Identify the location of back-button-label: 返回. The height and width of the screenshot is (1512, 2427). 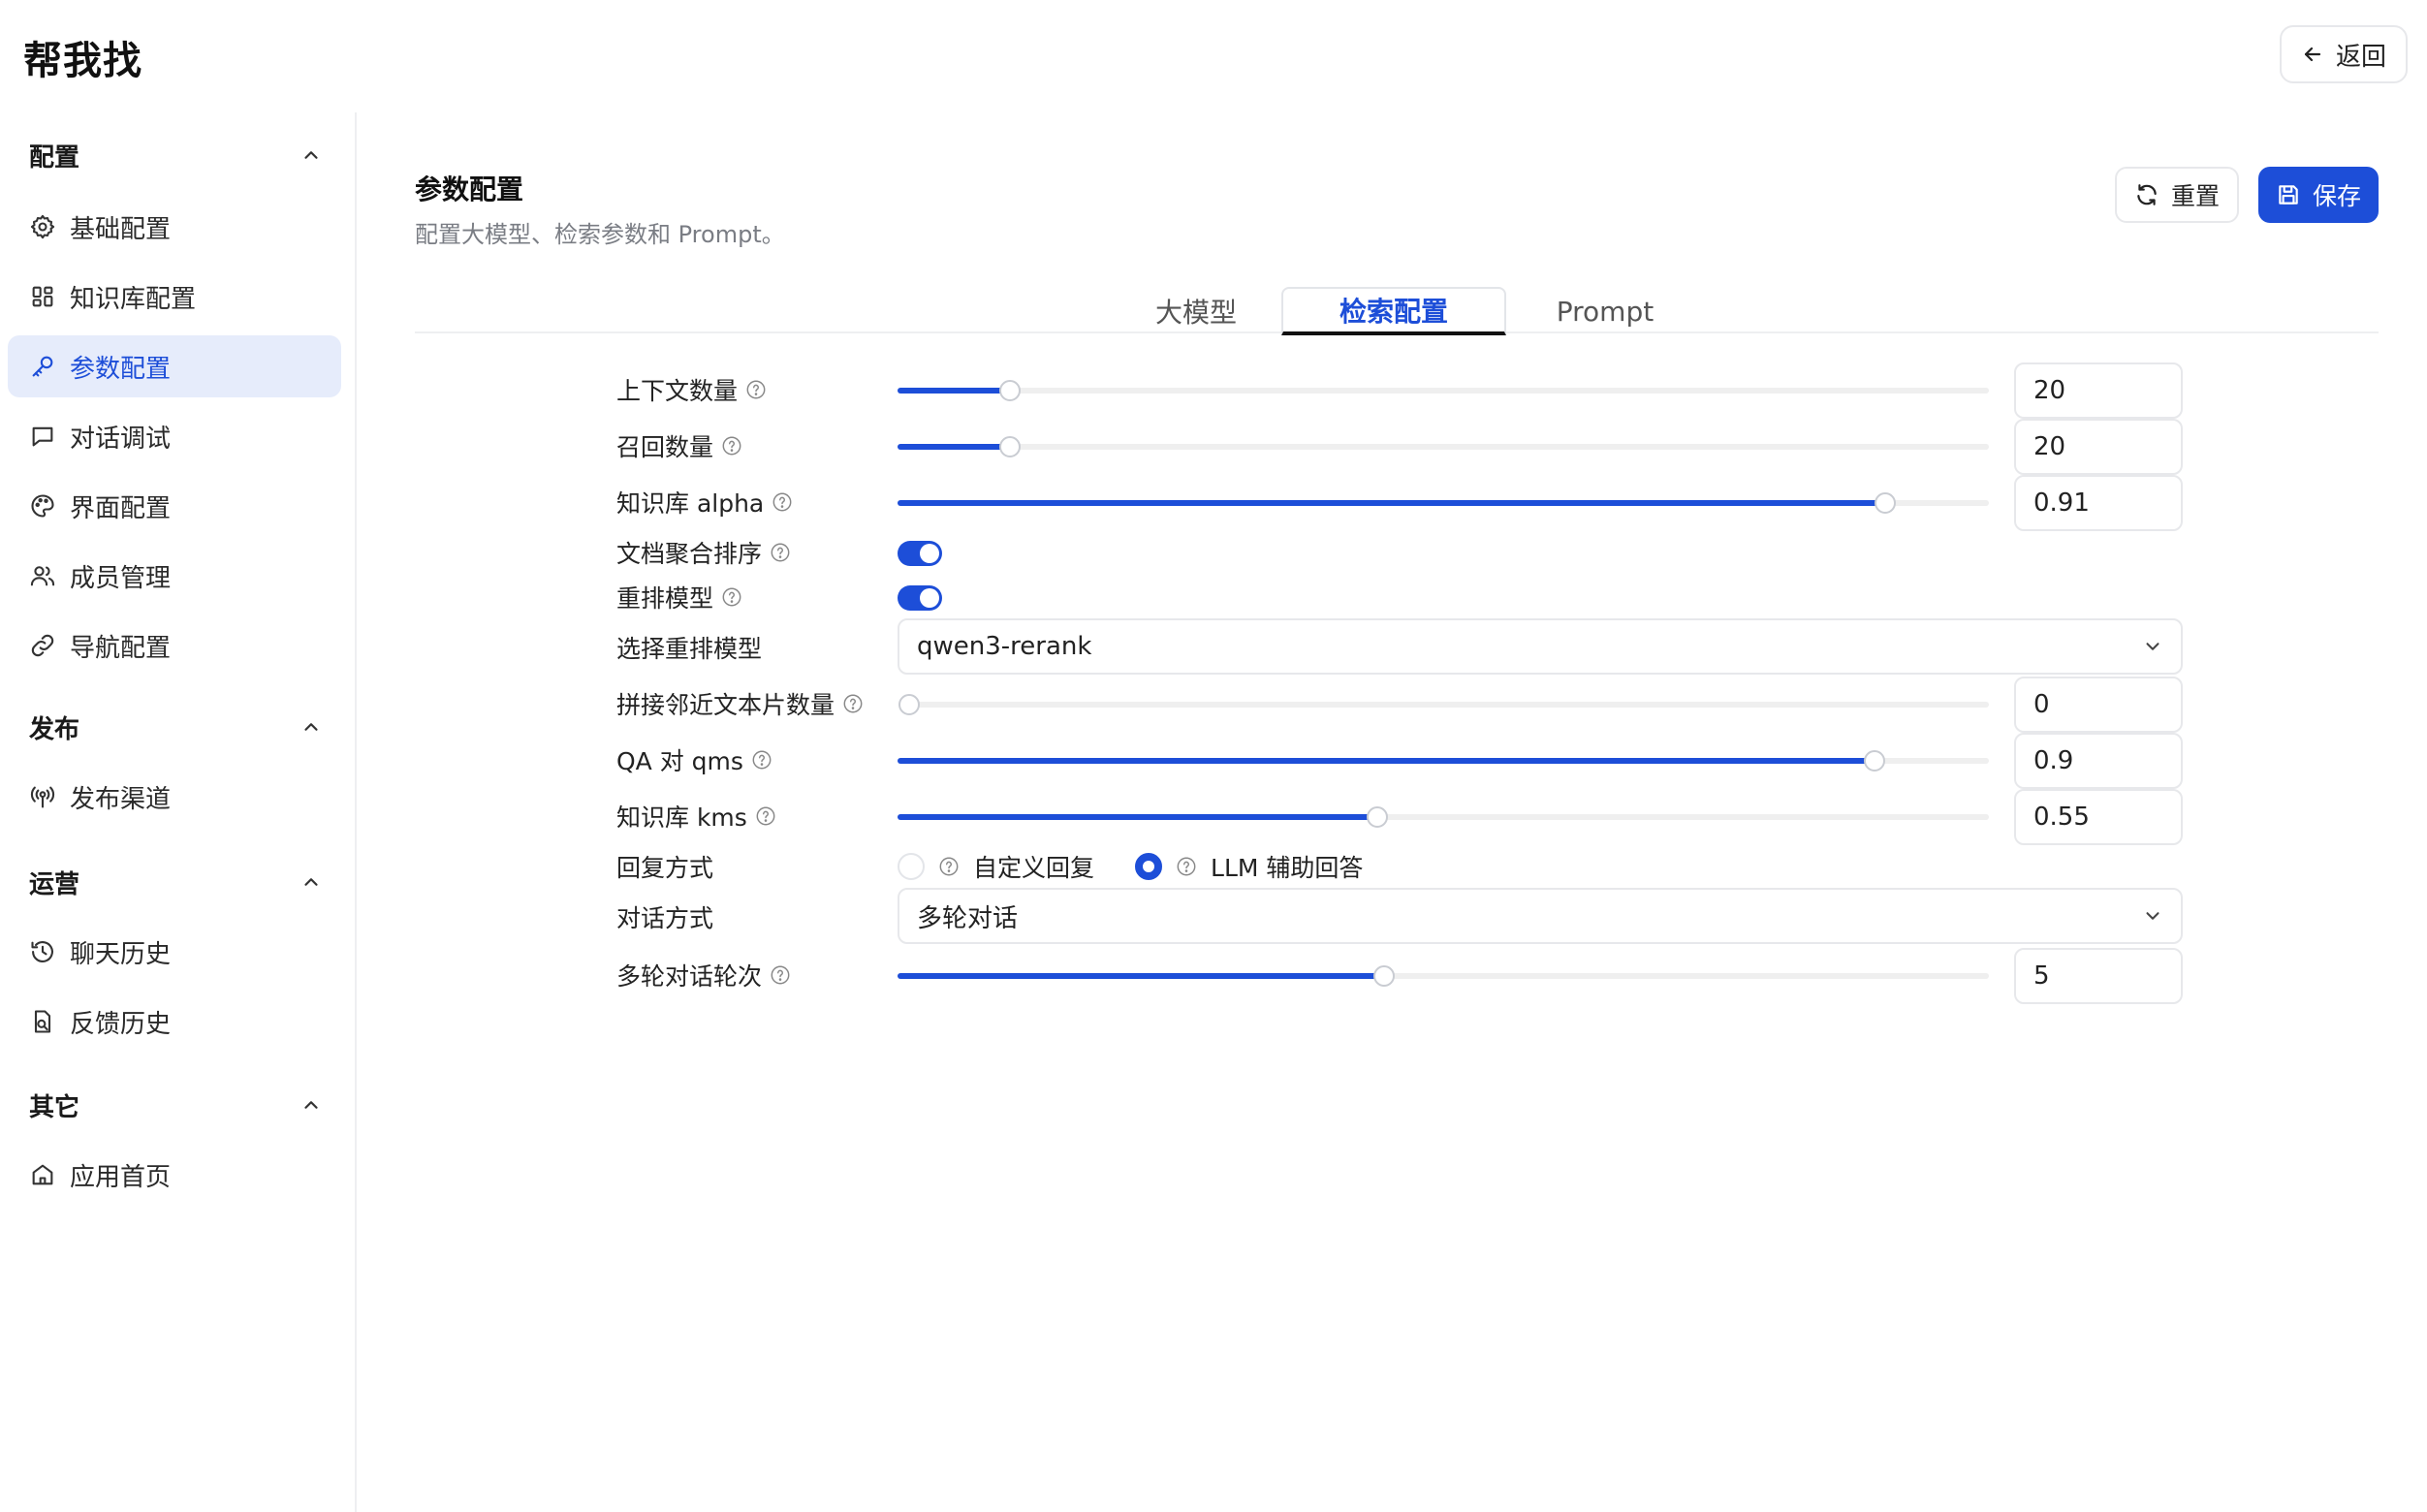
(2360, 57).